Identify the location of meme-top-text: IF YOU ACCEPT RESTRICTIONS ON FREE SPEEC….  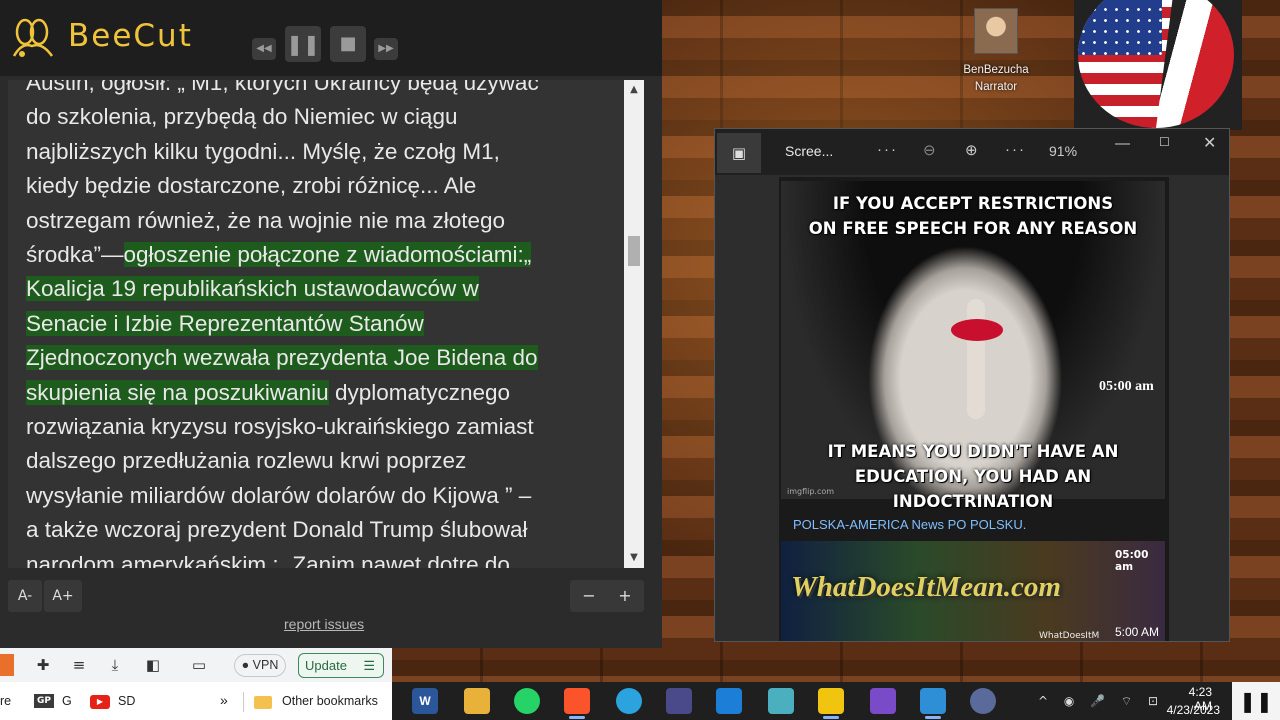
(973, 216).